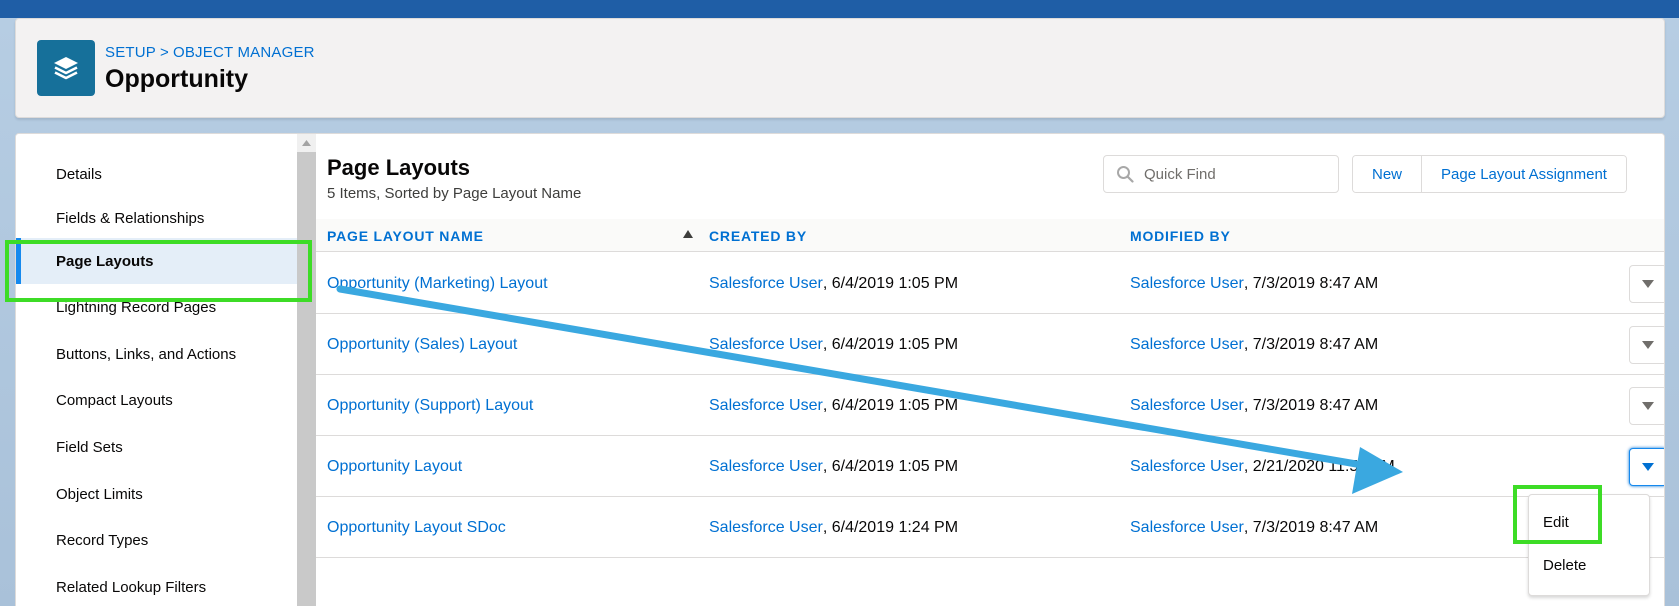  I want to click on sidebar-item-related-lookup-filters: Related Lookup Filters, so click(156, 585).